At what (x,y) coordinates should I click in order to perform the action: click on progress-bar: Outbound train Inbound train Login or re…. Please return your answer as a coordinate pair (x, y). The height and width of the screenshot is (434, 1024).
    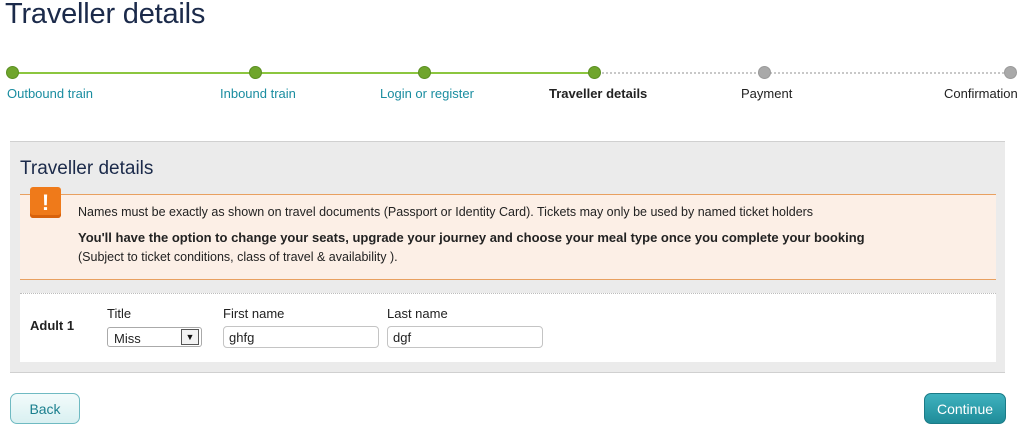
    Looking at the image, I should click on (512, 84).